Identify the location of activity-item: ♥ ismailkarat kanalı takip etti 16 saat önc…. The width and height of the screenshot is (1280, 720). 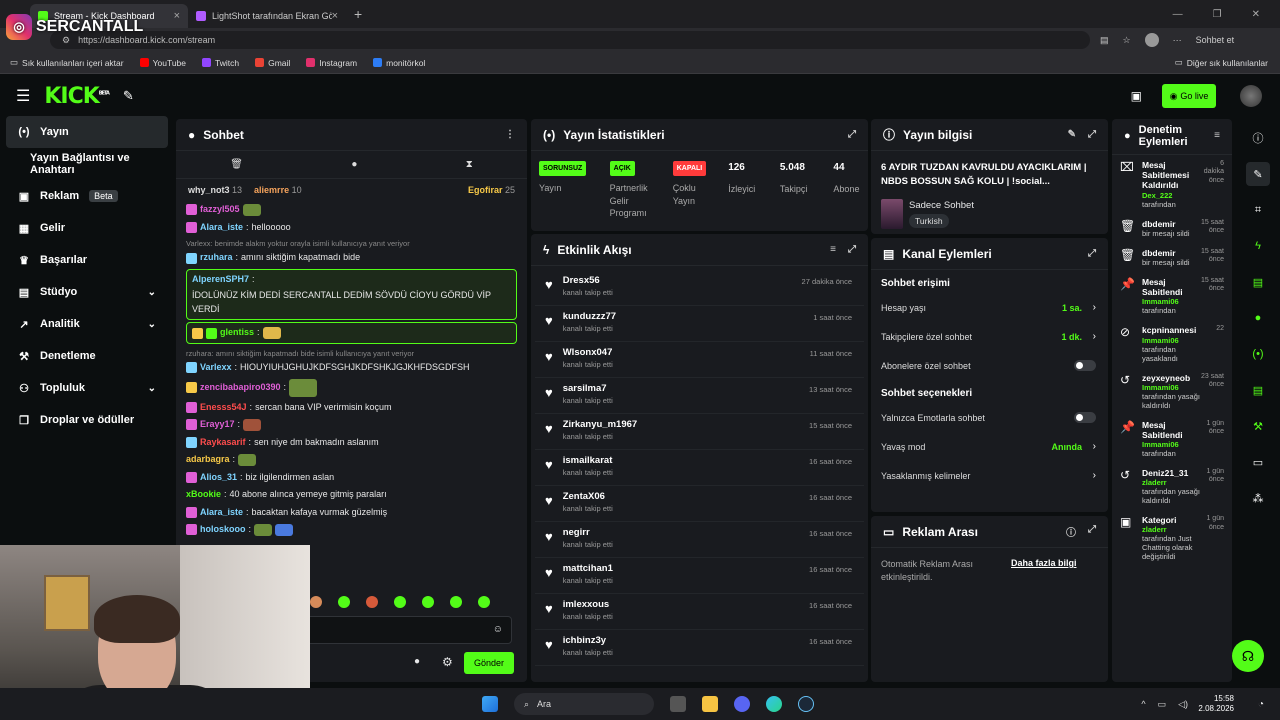
(699, 468).